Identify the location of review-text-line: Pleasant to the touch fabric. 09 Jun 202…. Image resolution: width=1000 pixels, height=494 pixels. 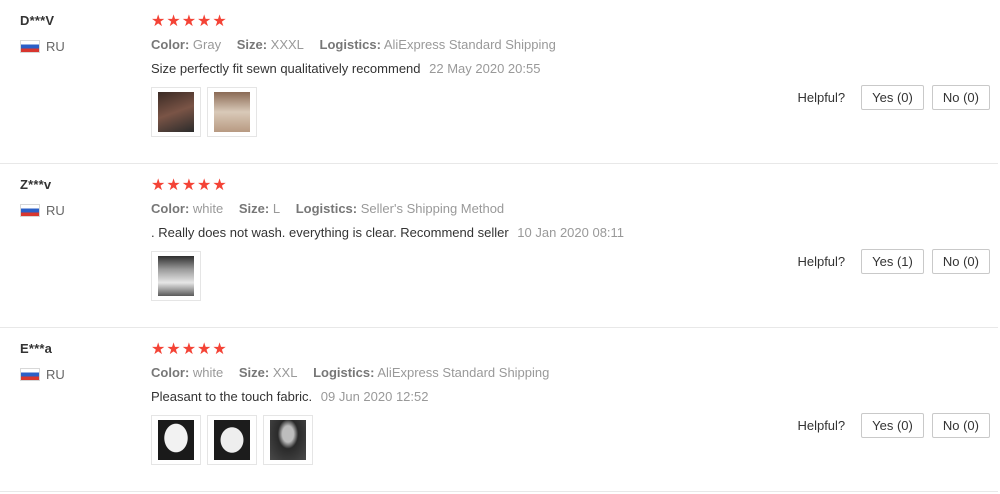
(574, 397).